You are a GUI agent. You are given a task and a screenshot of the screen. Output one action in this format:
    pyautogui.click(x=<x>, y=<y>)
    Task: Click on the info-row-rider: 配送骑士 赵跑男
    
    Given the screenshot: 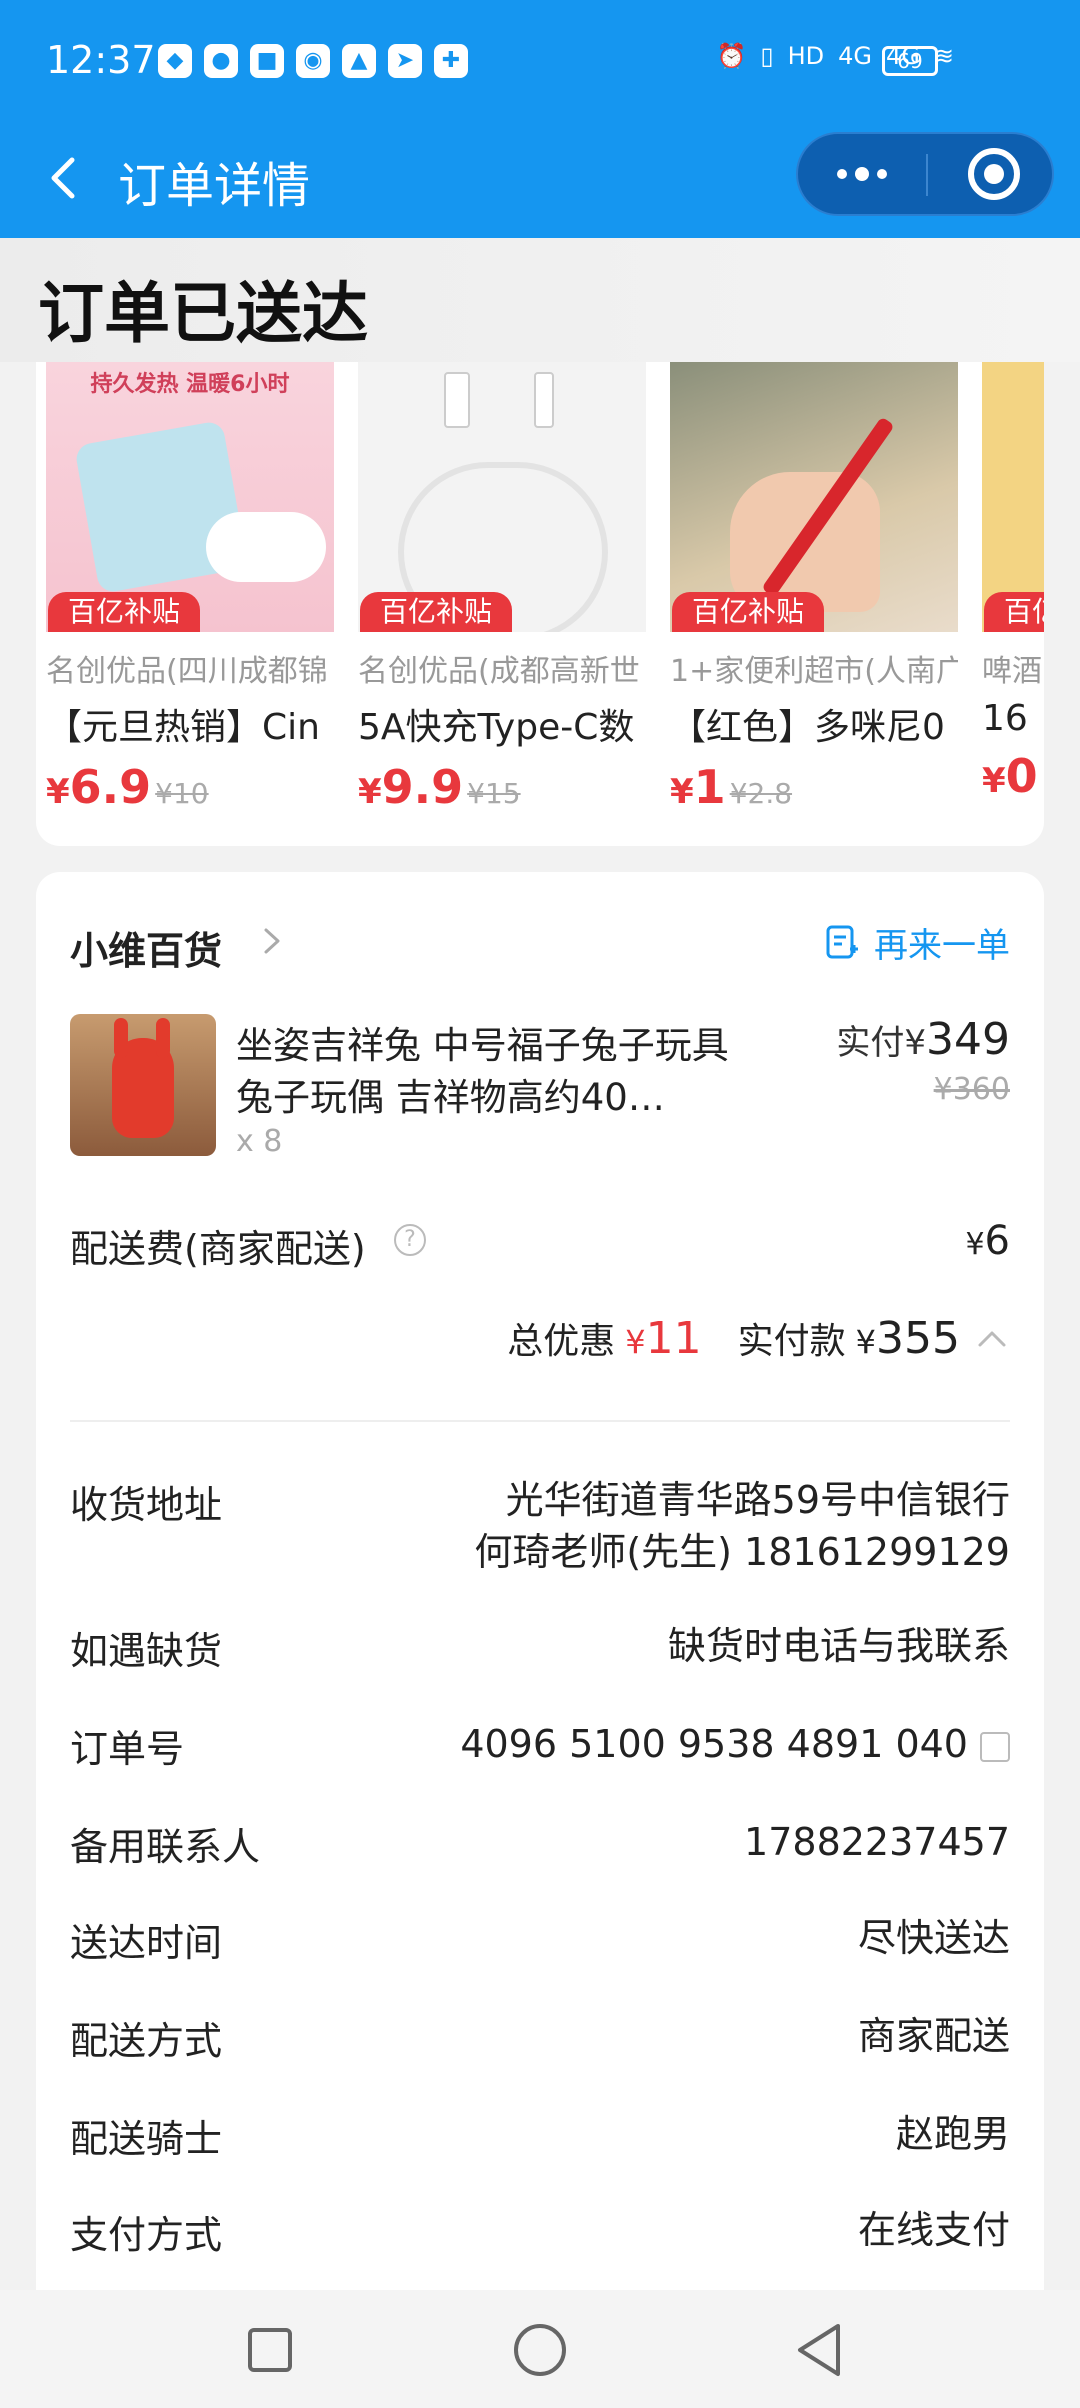 What is the action you would take?
    pyautogui.click(x=540, y=2138)
    